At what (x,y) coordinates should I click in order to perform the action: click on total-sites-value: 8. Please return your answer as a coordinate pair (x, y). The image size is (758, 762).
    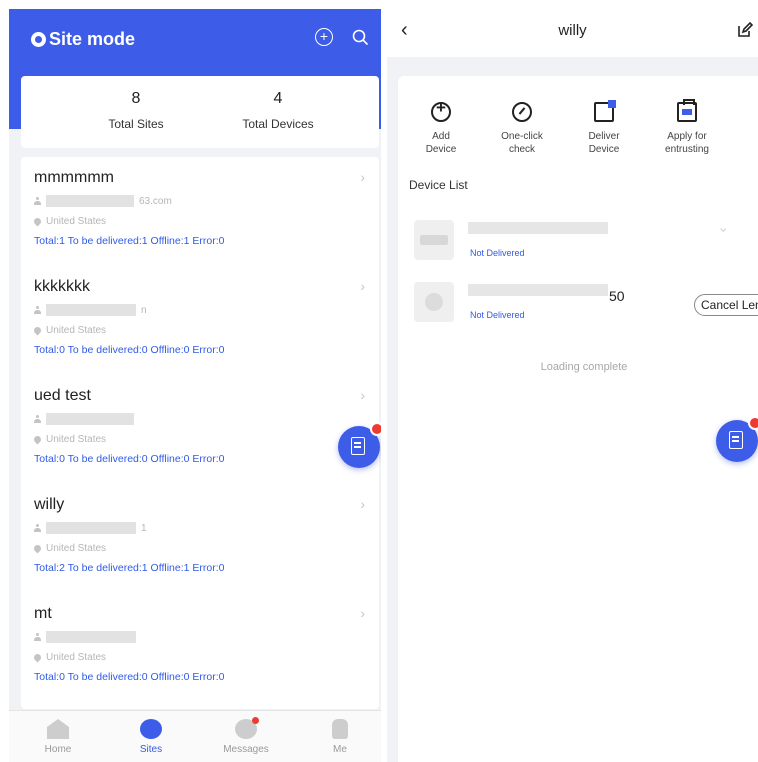
    Looking at the image, I should click on (136, 98).